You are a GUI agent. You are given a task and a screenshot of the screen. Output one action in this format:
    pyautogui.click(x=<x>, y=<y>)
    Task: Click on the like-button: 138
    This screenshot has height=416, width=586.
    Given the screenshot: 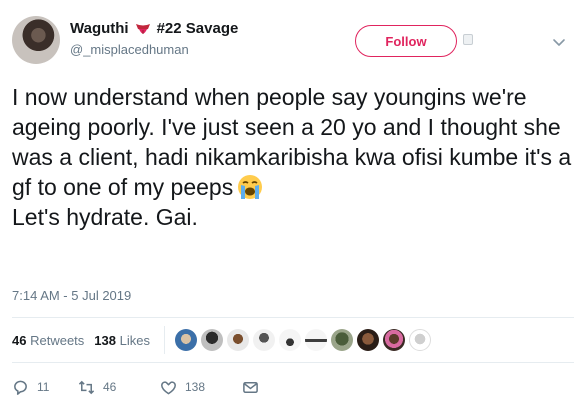 What is the action you would take?
    pyautogui.click(x=201, y=387)
    